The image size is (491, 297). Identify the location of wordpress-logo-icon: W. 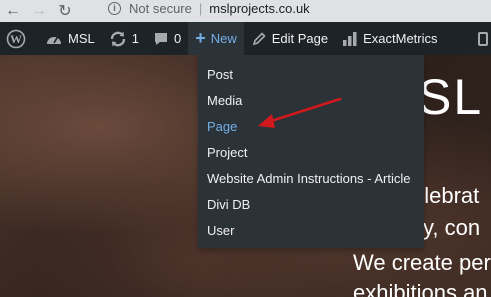
(16, 39).